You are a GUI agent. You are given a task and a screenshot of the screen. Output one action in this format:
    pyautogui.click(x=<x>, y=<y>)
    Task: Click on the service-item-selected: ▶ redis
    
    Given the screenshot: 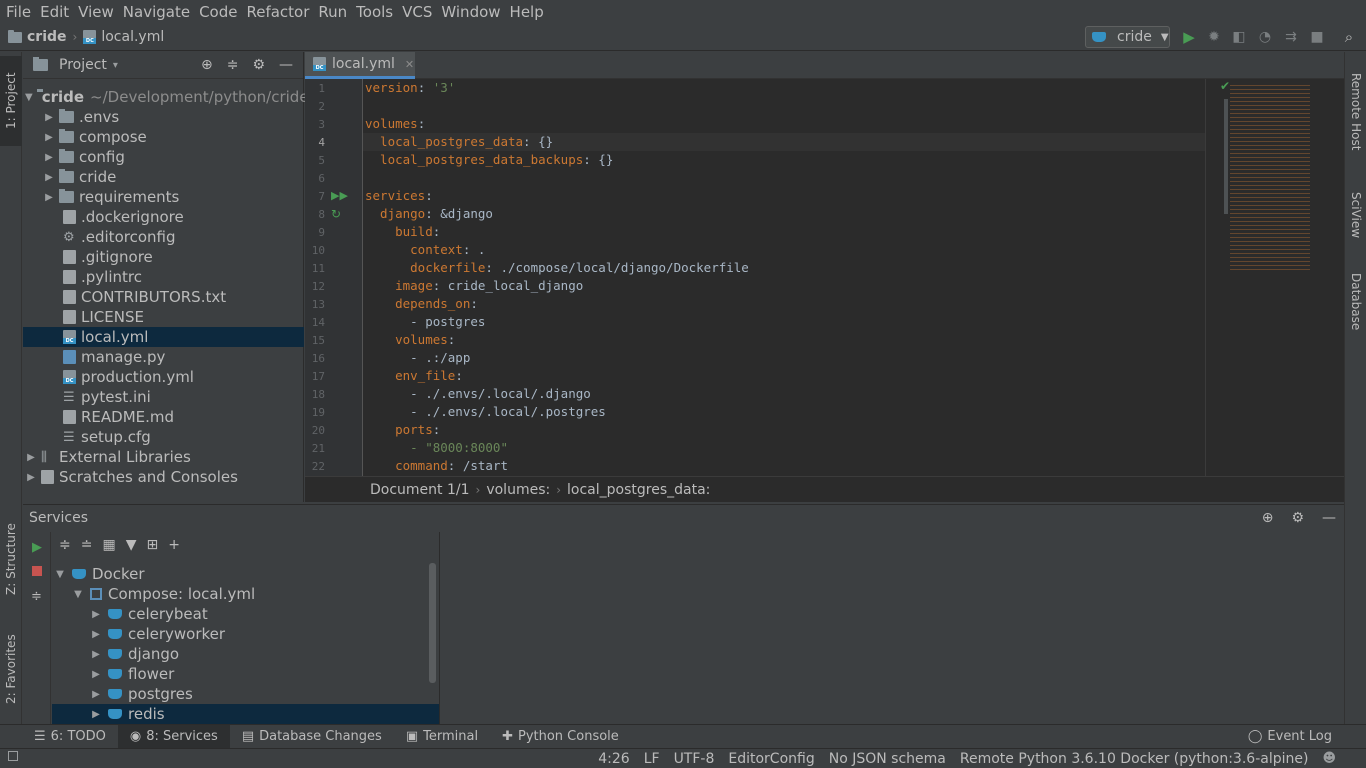 What is the action you would take?
    pyautogui.click(x=245, y=714)
    